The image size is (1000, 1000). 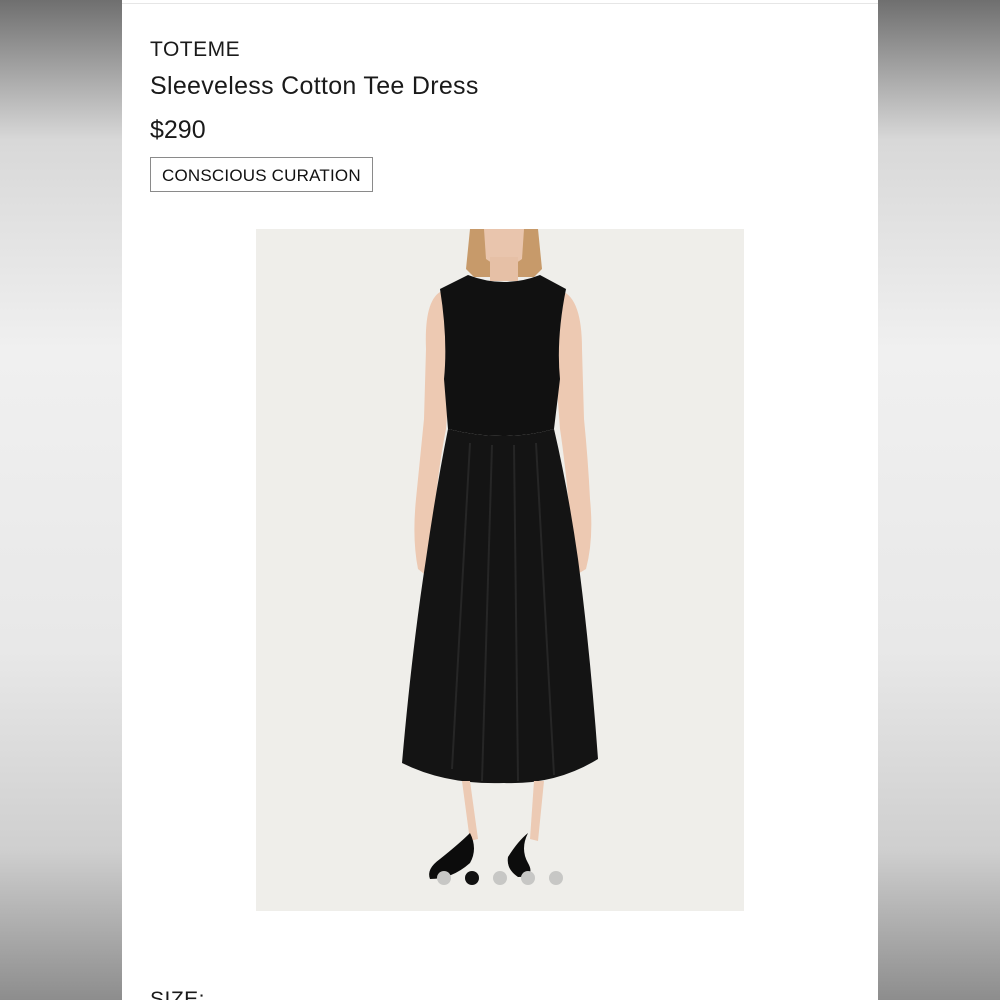 What do you see at coordinates (939, 500) in the screenshot?
I see `right-blurred-margin` at bounding box center [939, 500].